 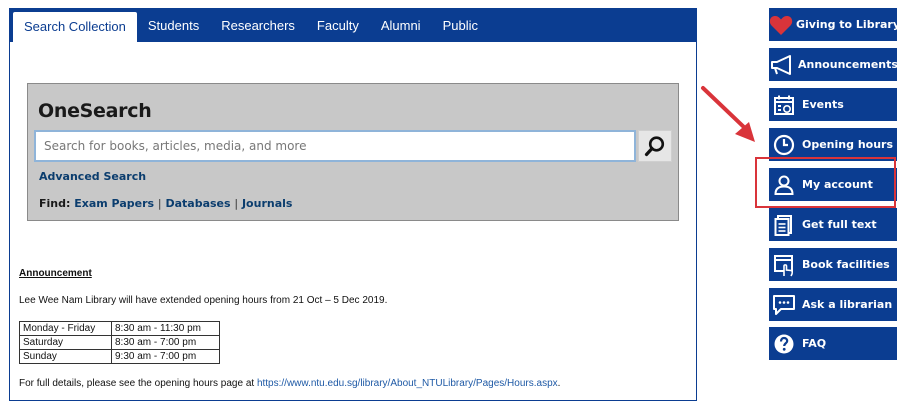 I want to click on sidebar-ask-a-librarian: Ask a librarian, so click(x=833, y=304).